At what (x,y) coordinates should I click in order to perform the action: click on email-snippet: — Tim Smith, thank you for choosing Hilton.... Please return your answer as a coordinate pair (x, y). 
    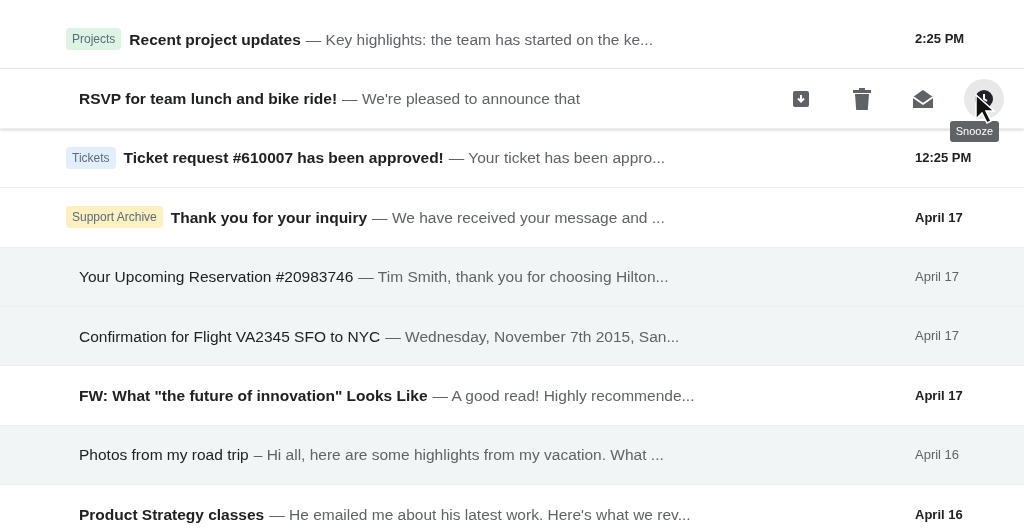
    Looking at the image, I should click on (513, 277).